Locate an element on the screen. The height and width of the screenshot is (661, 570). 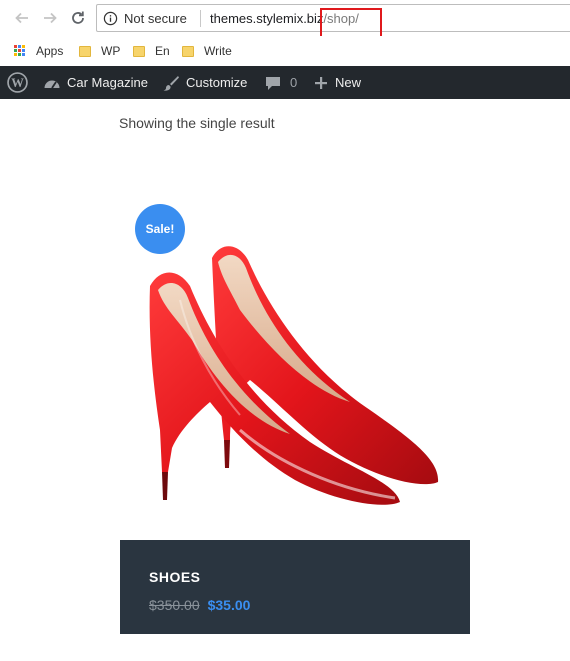
url-host: themes.stylemix.biz is located at coordinates (267, 18).